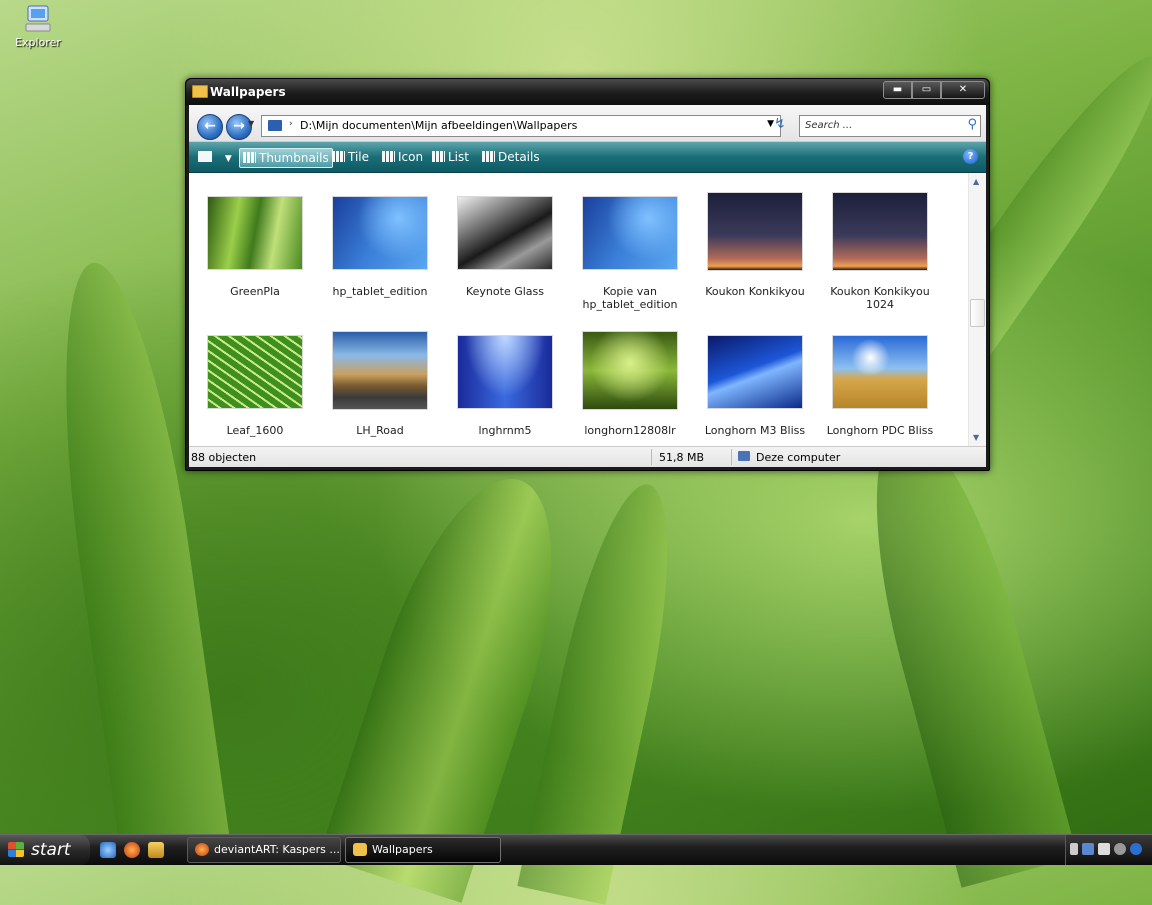  I want to click on file-item: Kopie van hp_tablet_edition, so click(630, 254).